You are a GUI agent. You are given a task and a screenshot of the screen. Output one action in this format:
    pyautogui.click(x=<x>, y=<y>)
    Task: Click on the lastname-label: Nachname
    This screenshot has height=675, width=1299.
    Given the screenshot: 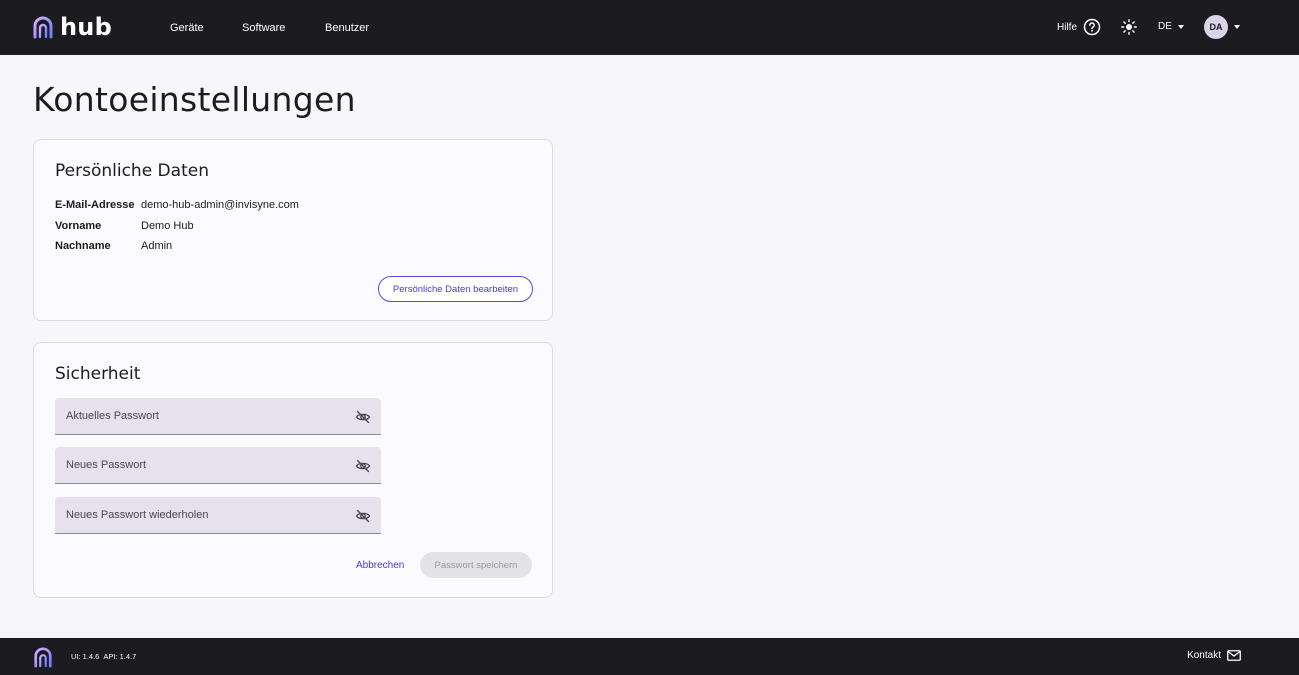 What is the action you would take?
    pyautogui.click(x=83, y=246)
    